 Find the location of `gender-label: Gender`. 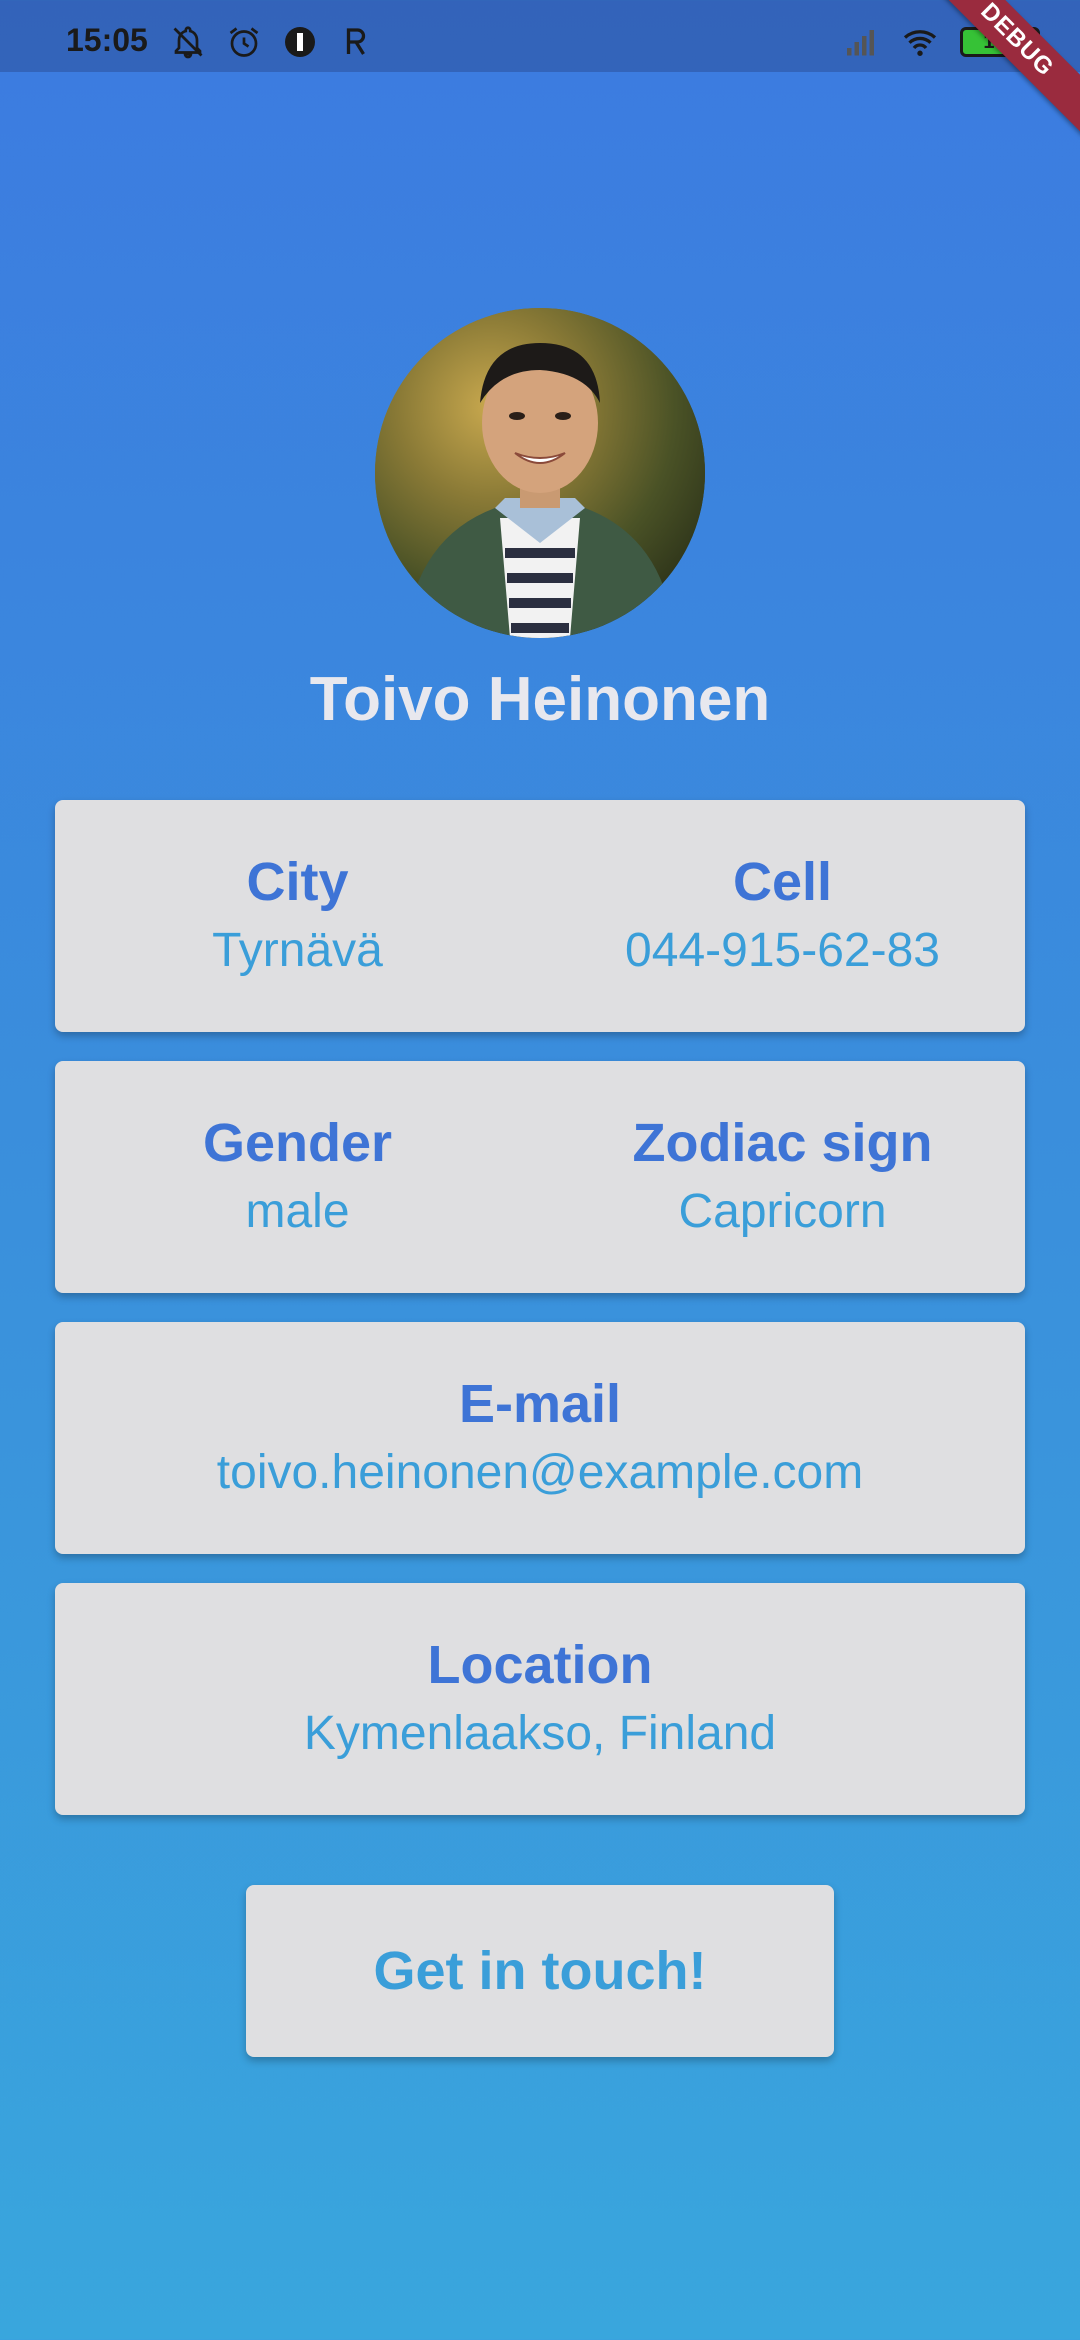

gender-label: Gender is located at coordinates (297, 1143).